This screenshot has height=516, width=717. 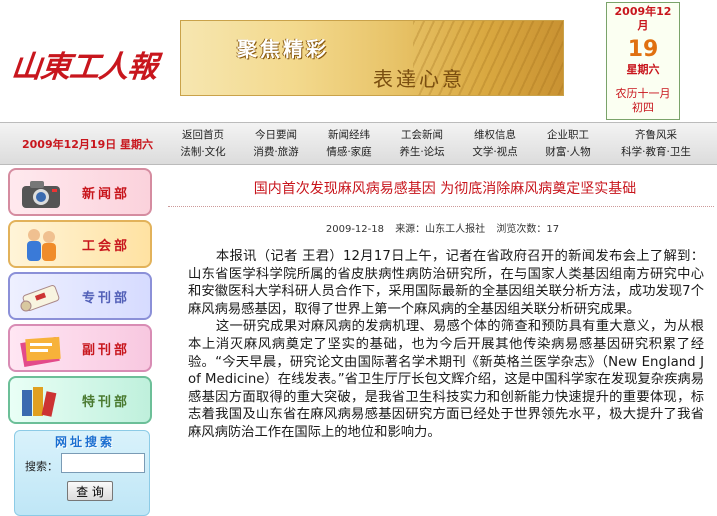 What do you see at coordinates (80, 296) in the screenshot?
I see `sidebar-item-special: 专刊部` at bounding box center [80, 296].